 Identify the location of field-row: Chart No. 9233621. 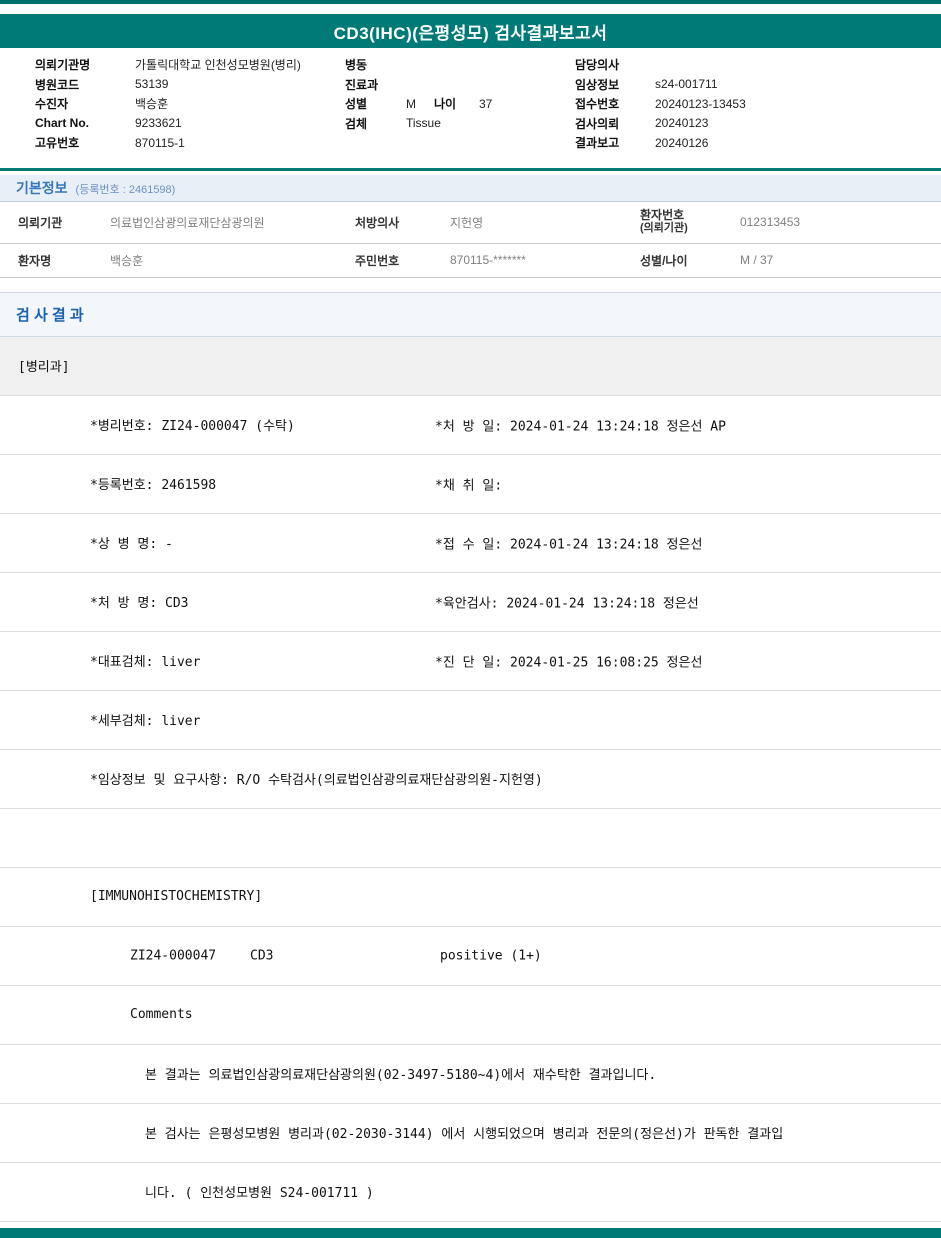
(190, 124).